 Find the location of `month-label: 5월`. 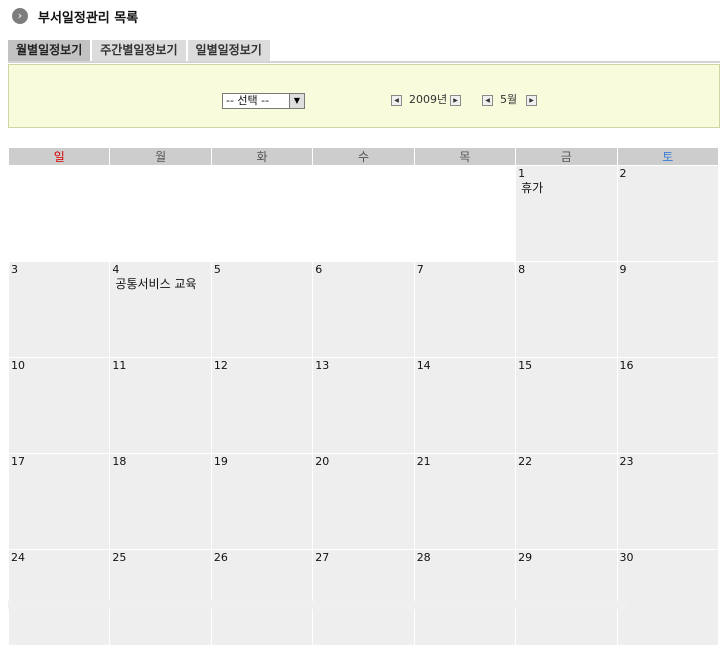

month-label: 5월 is located at coordinates (509, 99).